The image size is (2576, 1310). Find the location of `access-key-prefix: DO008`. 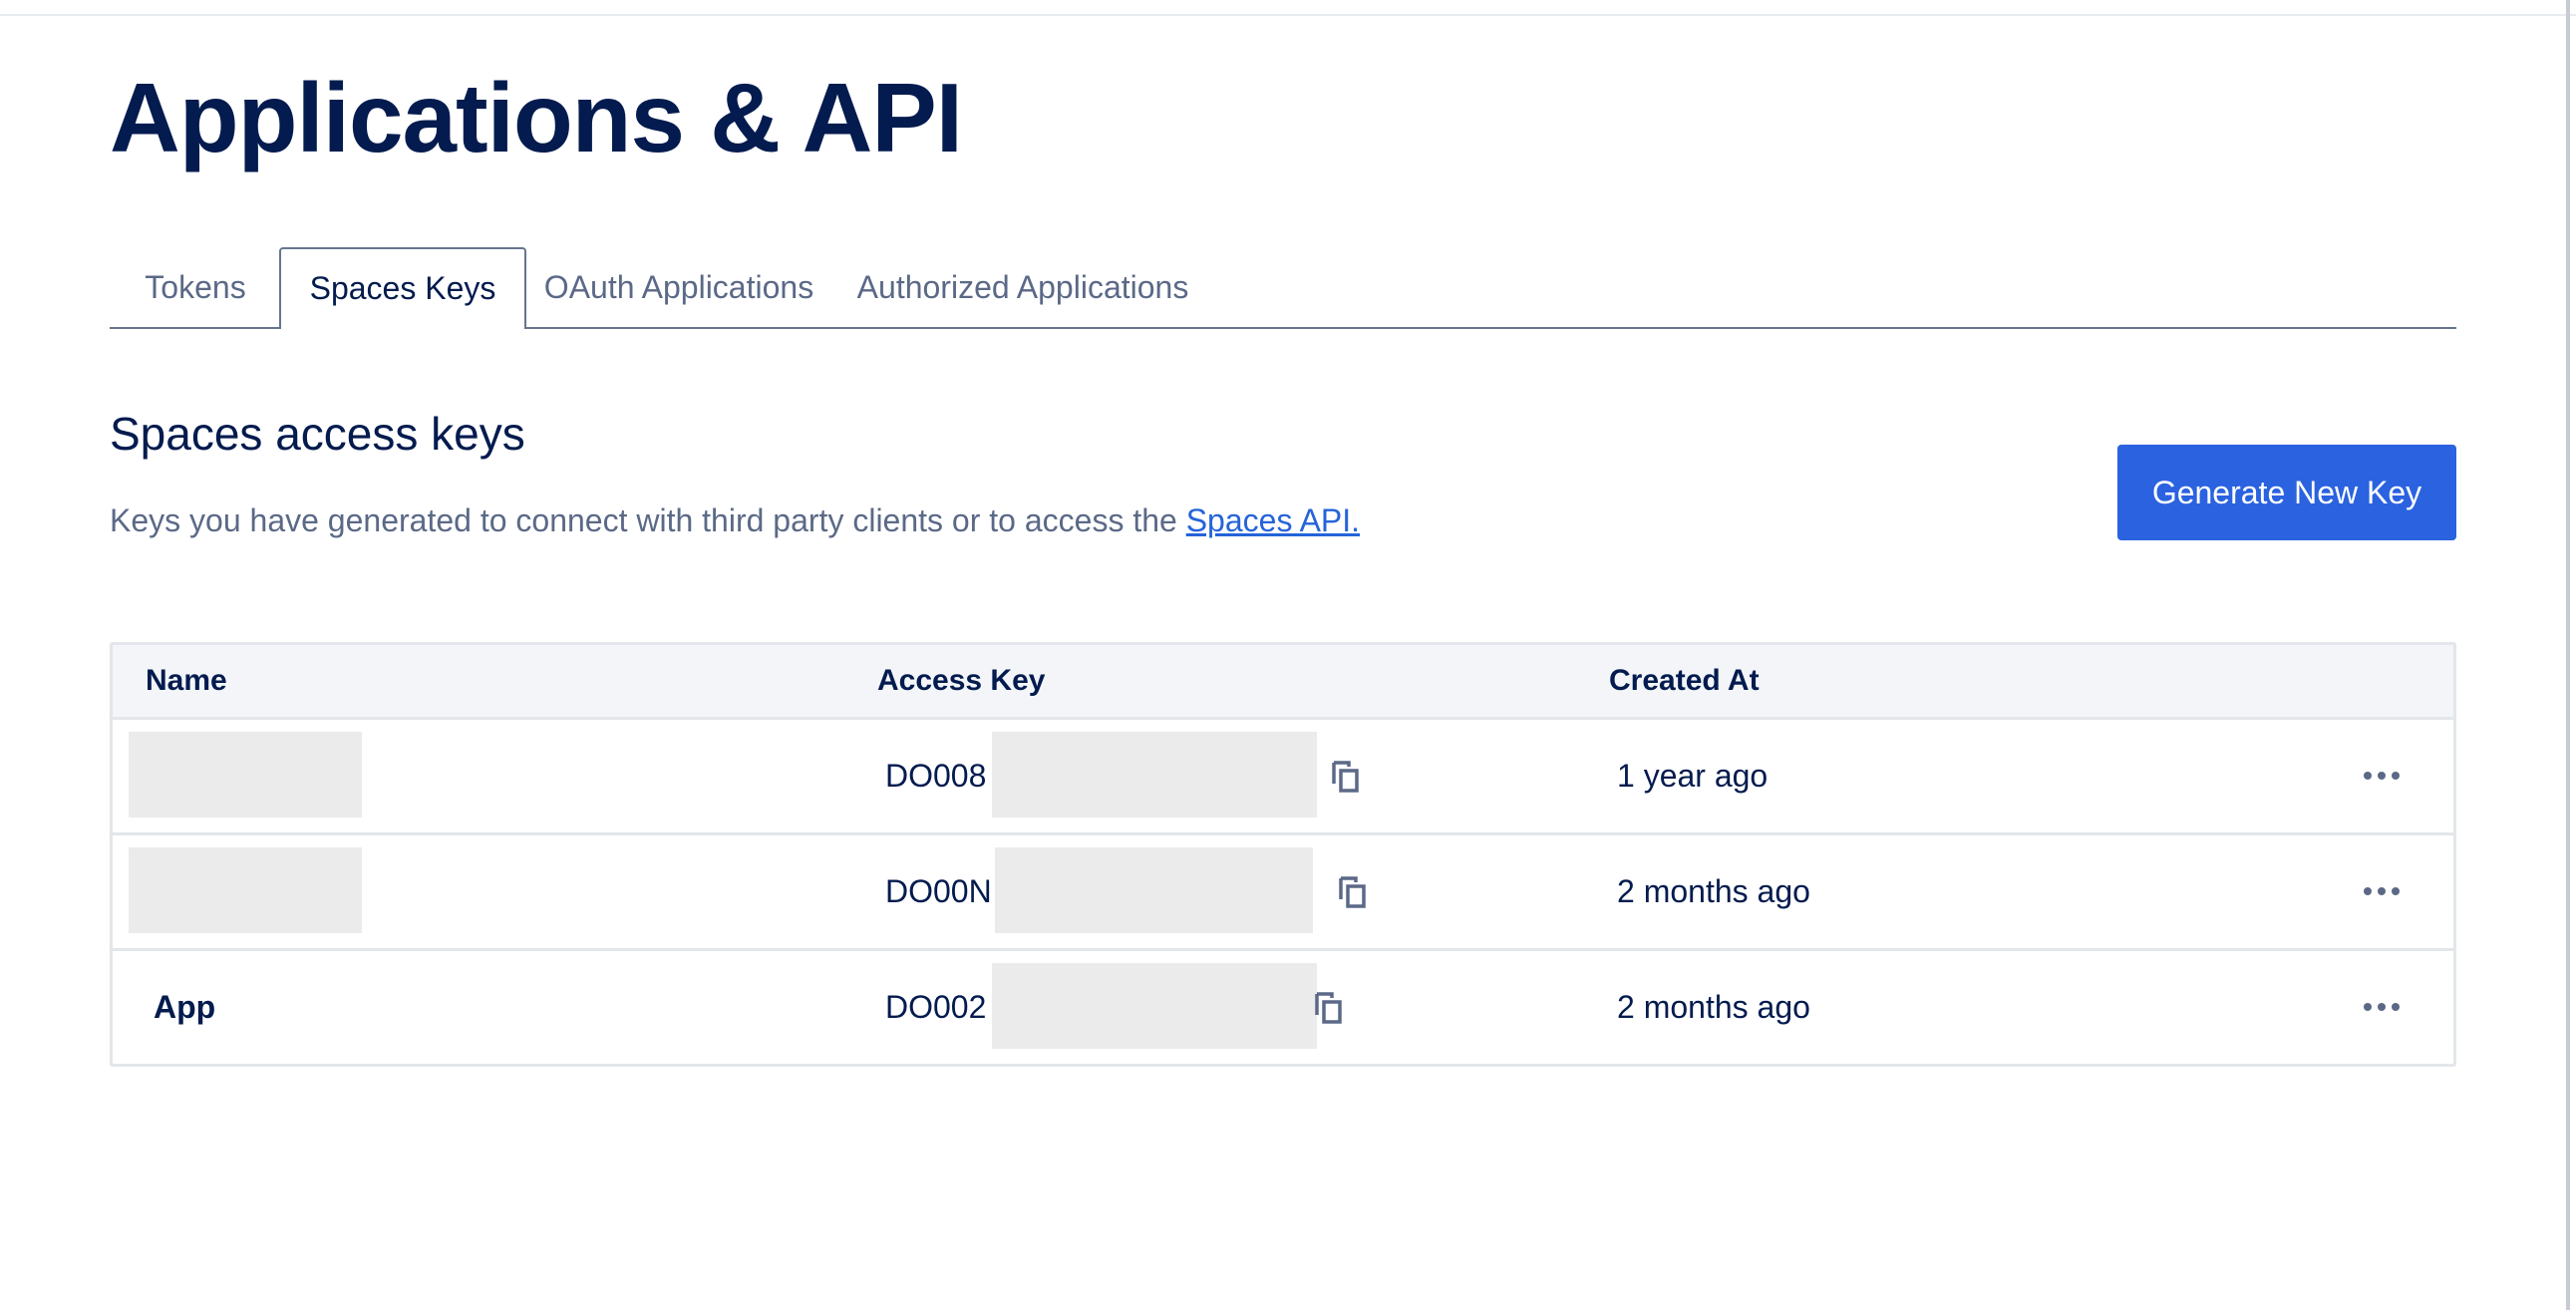

access-key-prefix: DO008 is located at coordinates (936, 776).